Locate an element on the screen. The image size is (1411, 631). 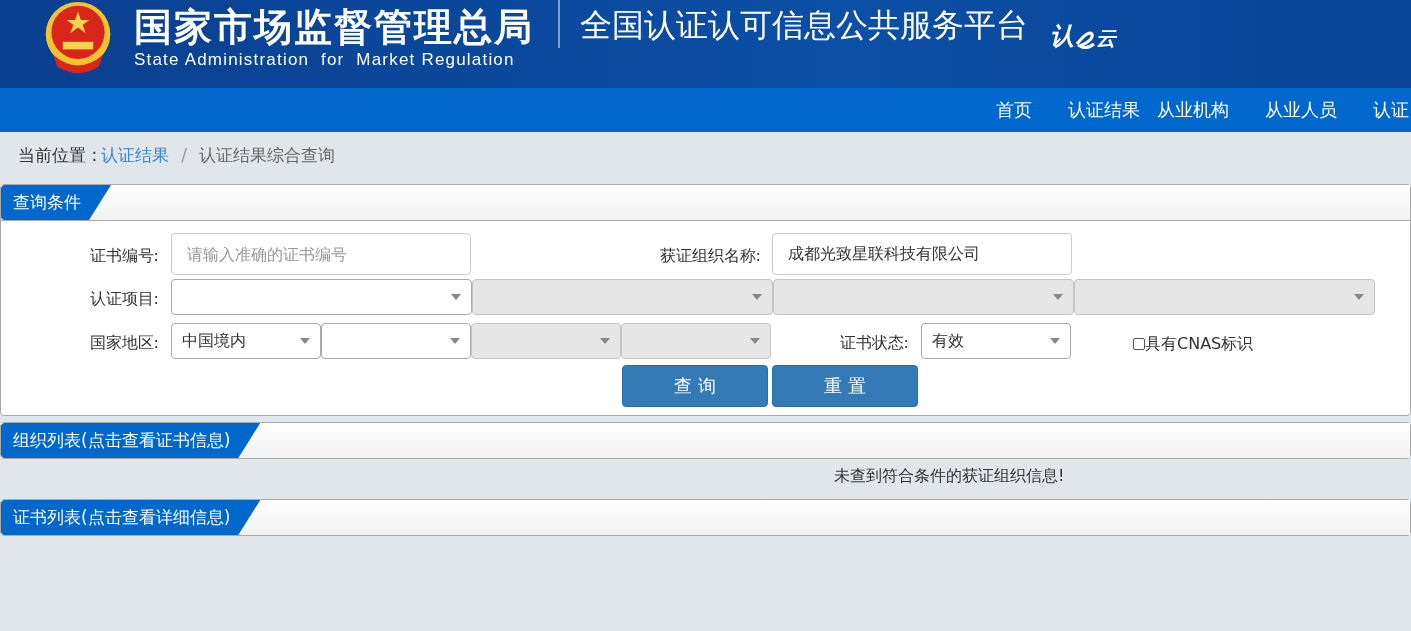
field-label: 证书编号: is located at coordinates (123, 255).